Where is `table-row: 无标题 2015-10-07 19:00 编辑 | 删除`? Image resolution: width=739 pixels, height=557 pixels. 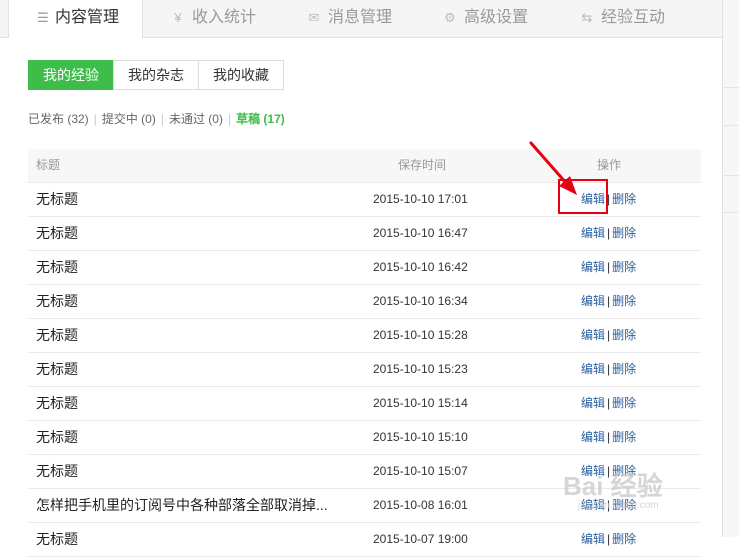
table-row: 无标题 2015-10-07 19:00 编辑 | 删除 is located at coordinates (364, 540).